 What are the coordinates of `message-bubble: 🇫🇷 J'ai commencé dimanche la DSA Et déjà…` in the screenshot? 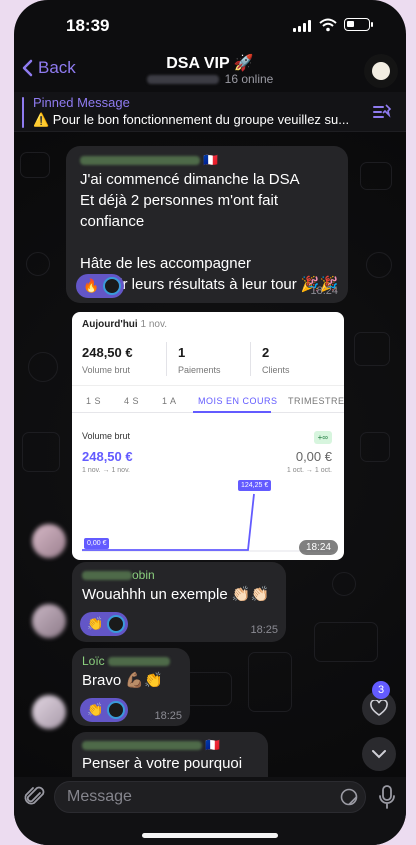 It's located at (207, 224).